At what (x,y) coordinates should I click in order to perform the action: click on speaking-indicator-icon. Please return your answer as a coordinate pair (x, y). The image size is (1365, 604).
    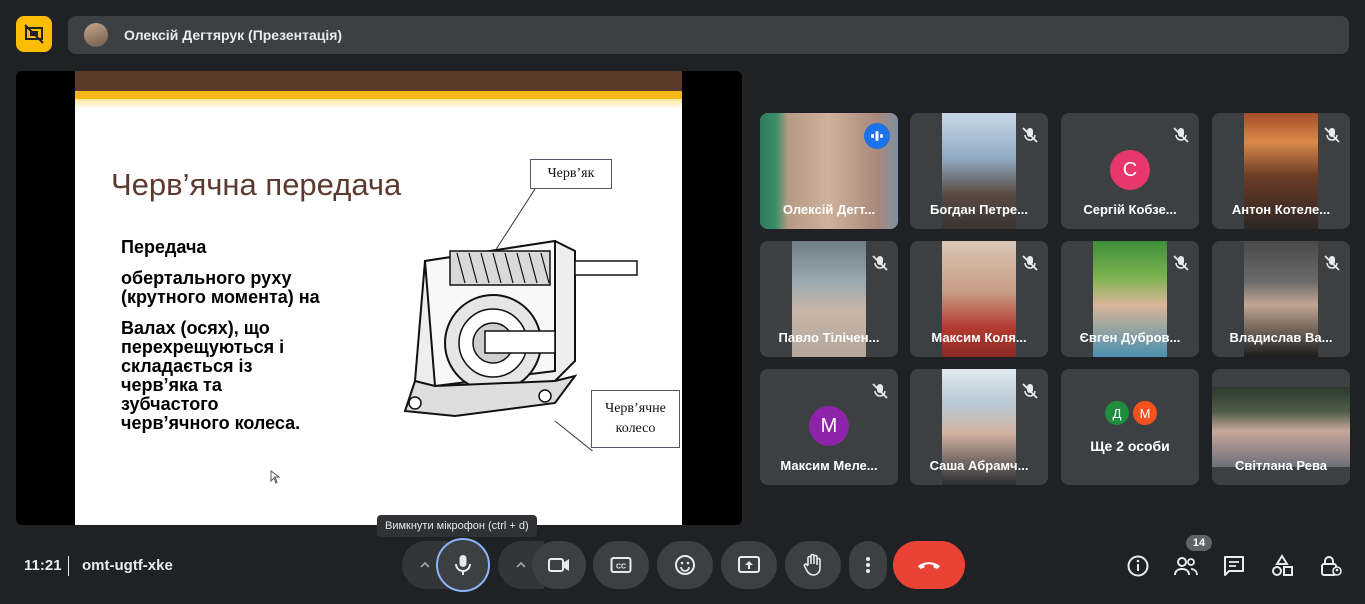
    Looking at the image, I should click on (877, 136).